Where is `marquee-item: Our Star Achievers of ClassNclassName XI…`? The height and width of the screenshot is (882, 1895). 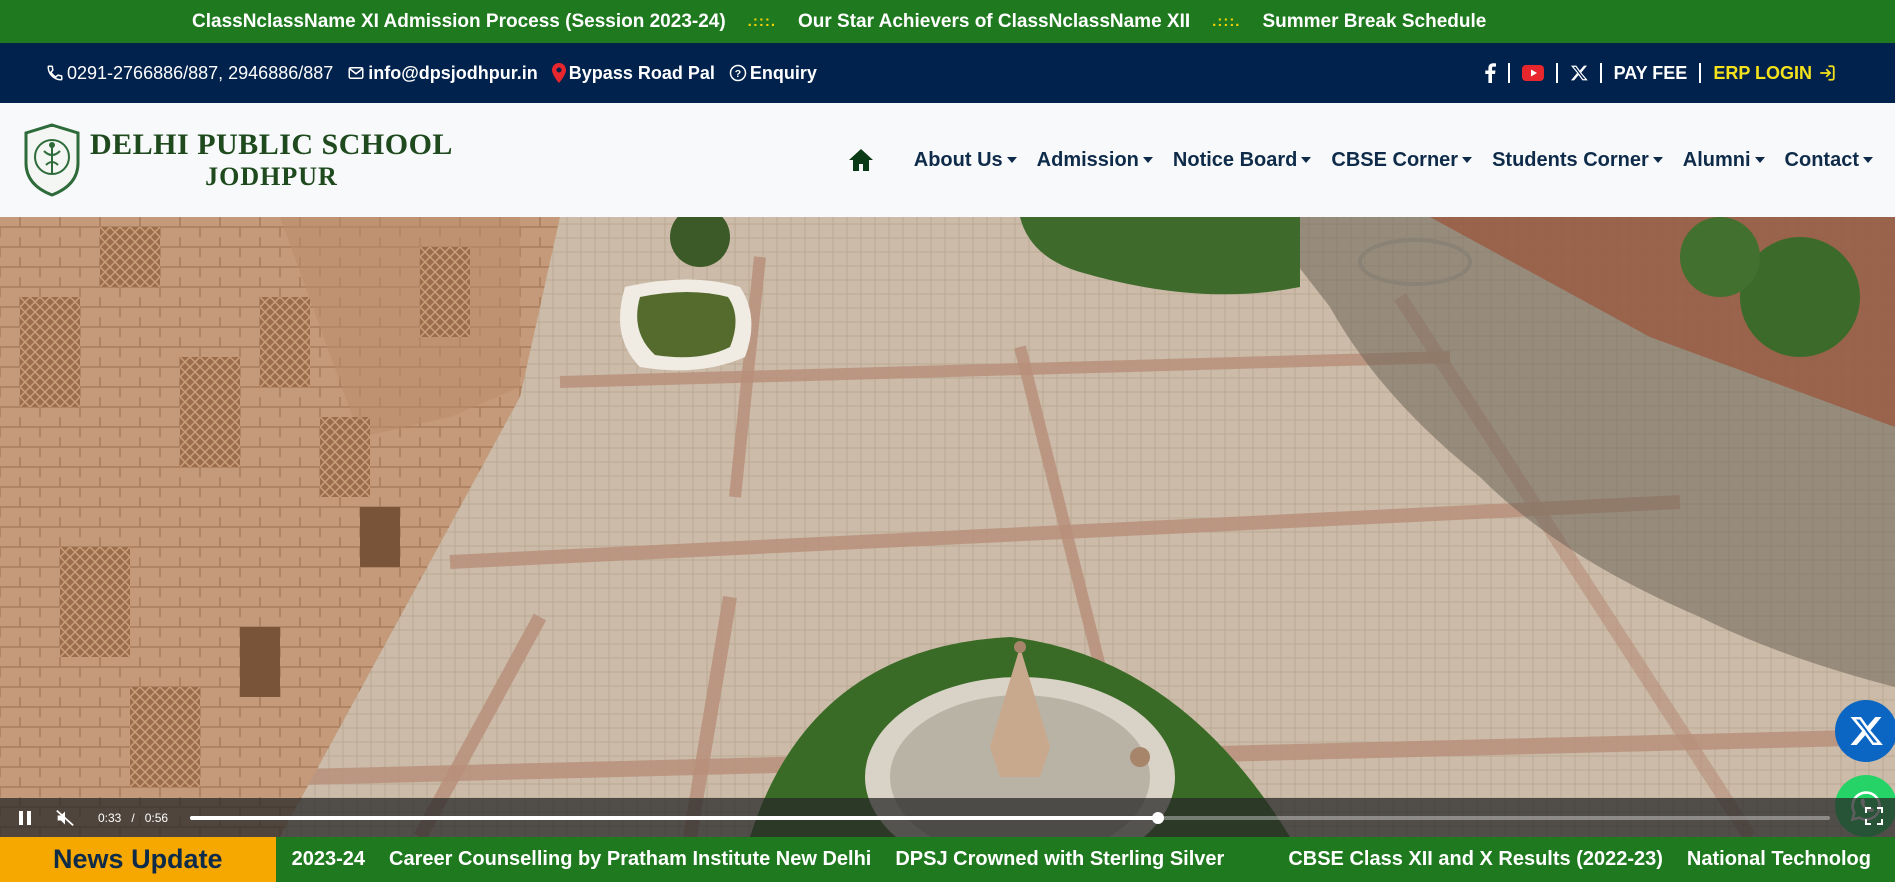
marquee-item: Our Star Achievers of ClassNclassName XI… is located at coordinates (994, 22).